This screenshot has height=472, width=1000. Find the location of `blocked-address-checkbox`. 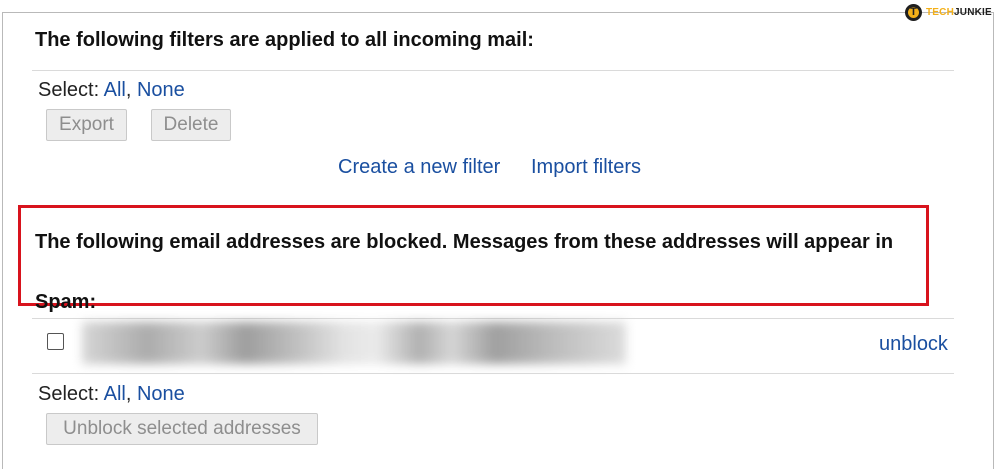

blocked-address-checkbox is located at coordinates (55, 341).